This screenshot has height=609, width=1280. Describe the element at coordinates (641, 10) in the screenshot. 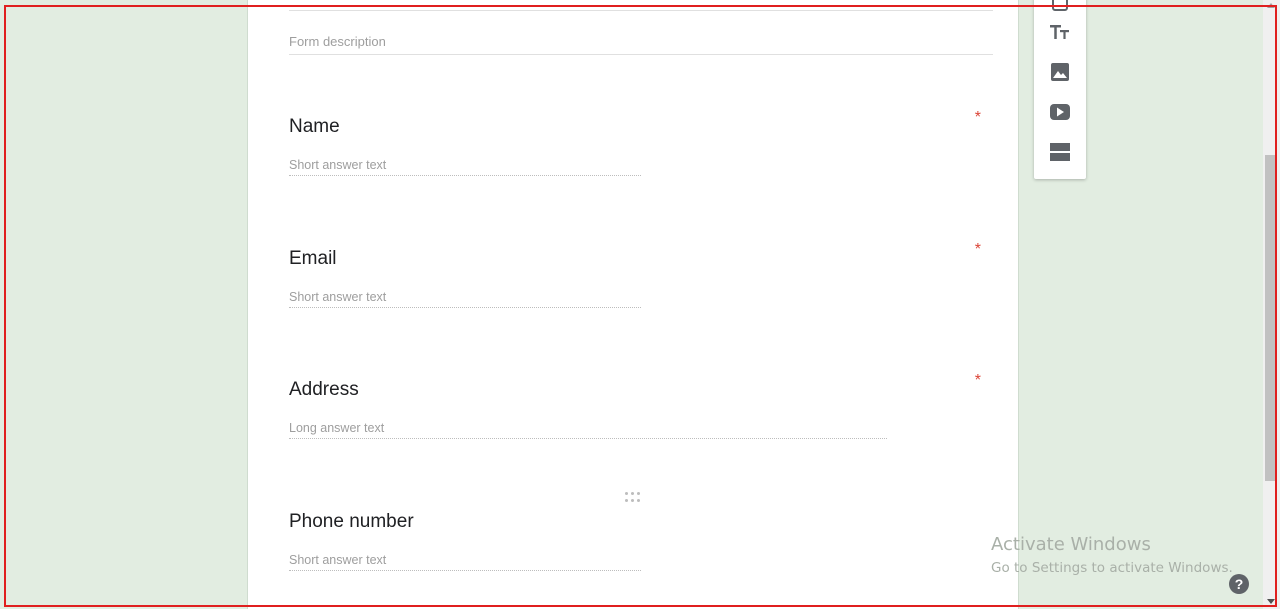

I see `form-title-underline` at that location.